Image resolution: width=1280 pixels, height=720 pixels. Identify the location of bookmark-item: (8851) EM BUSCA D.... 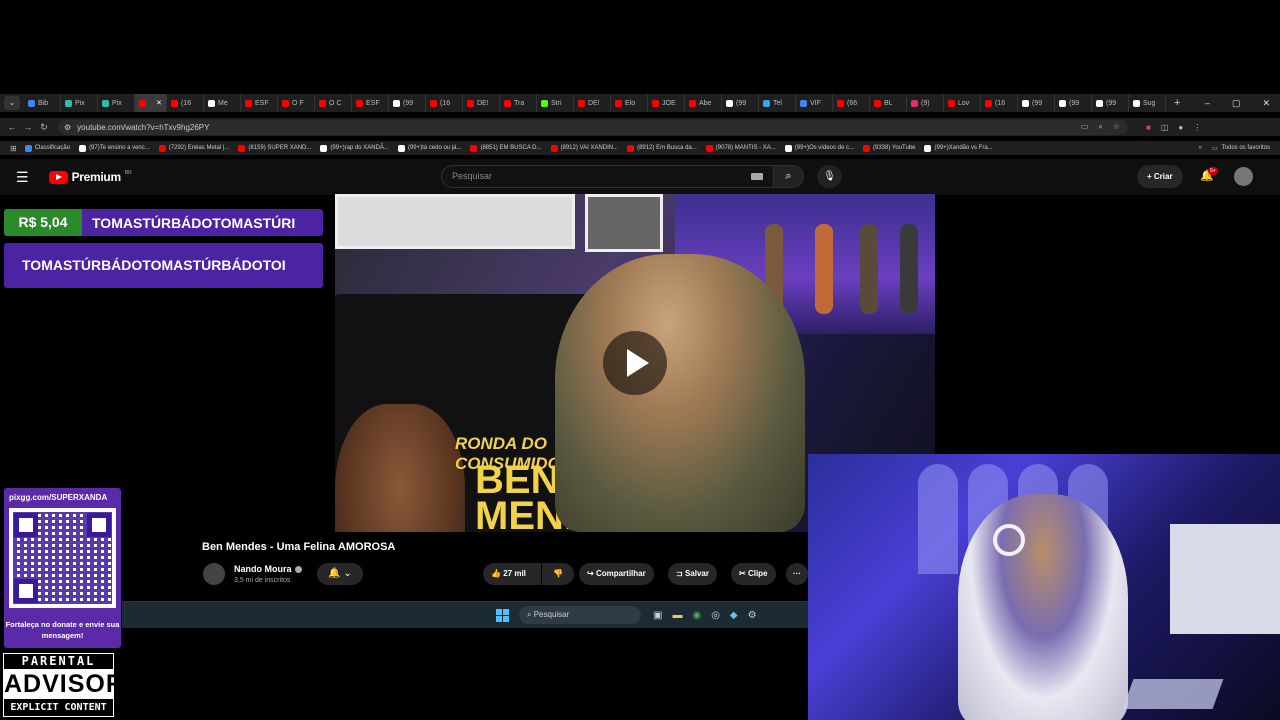
(506, 148).